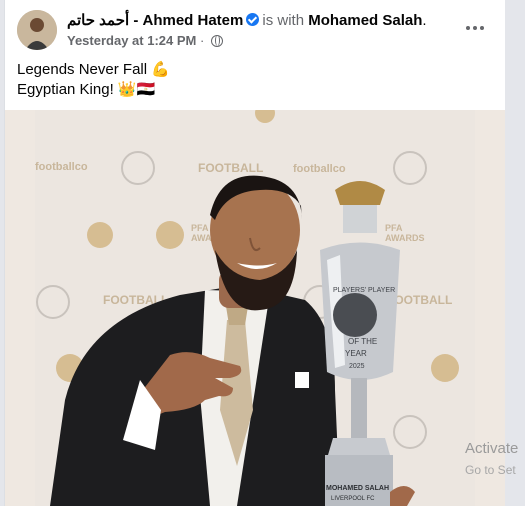 The width and height of the screenshot is (525, 506). What do you see at coordinates (357, 366) in the screenshot?
I see `trophy-year: 2025` at bounding box center [357, 366].